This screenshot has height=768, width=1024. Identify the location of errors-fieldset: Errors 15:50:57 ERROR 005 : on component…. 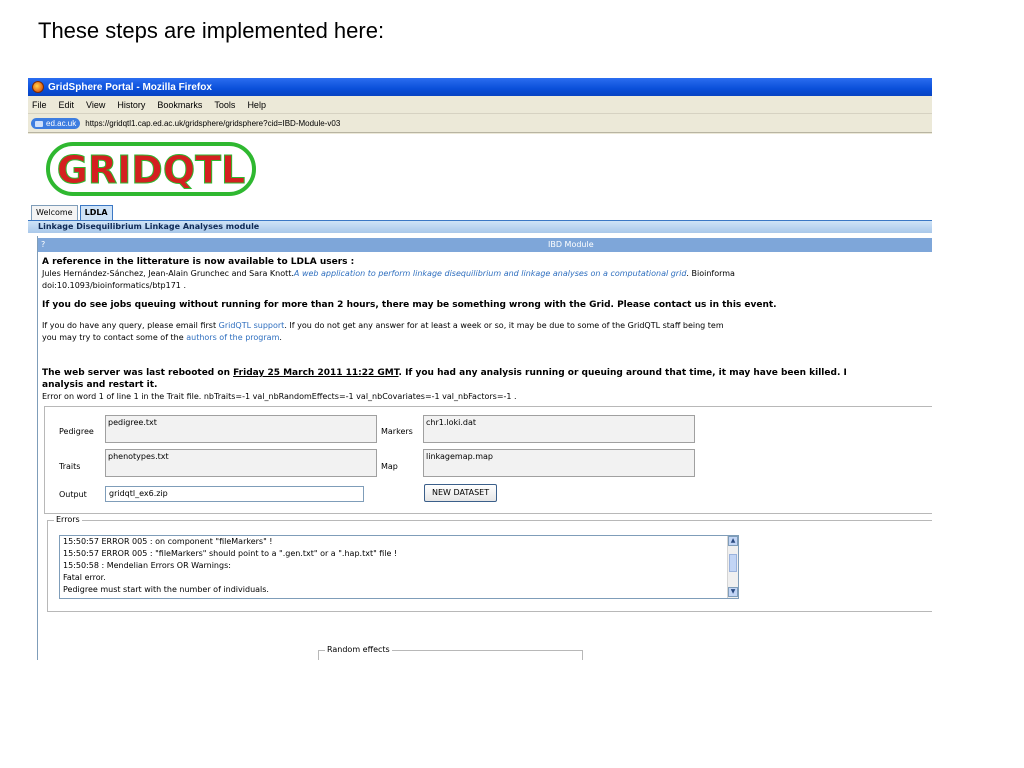
(489, 563).